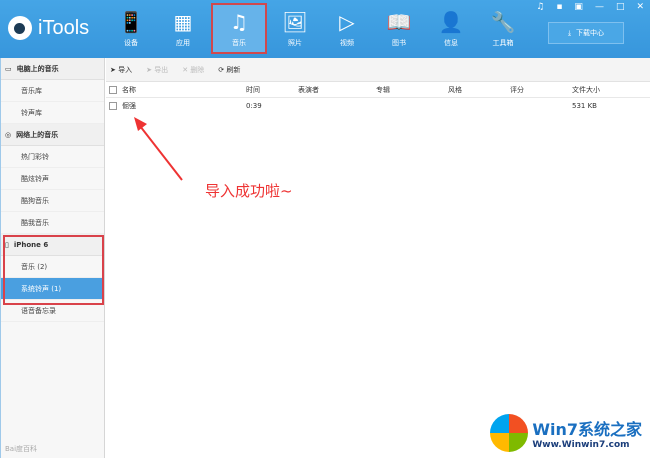  Describe the element at coordinates (509, 433) in the screenshot. I see `windows-logo-icon` at that location.